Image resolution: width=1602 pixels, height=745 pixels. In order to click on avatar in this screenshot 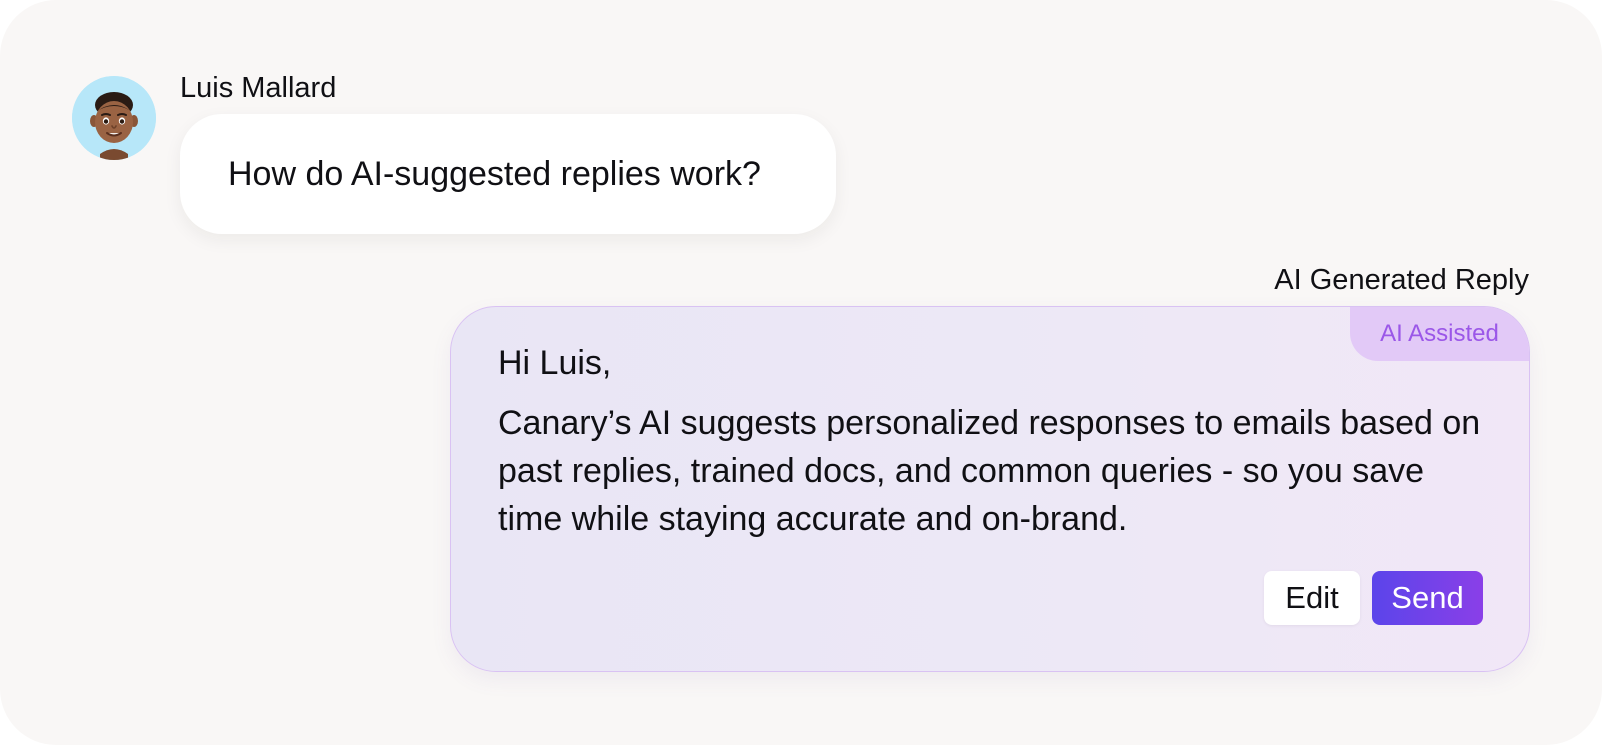, I will do `click(114, 118)`.